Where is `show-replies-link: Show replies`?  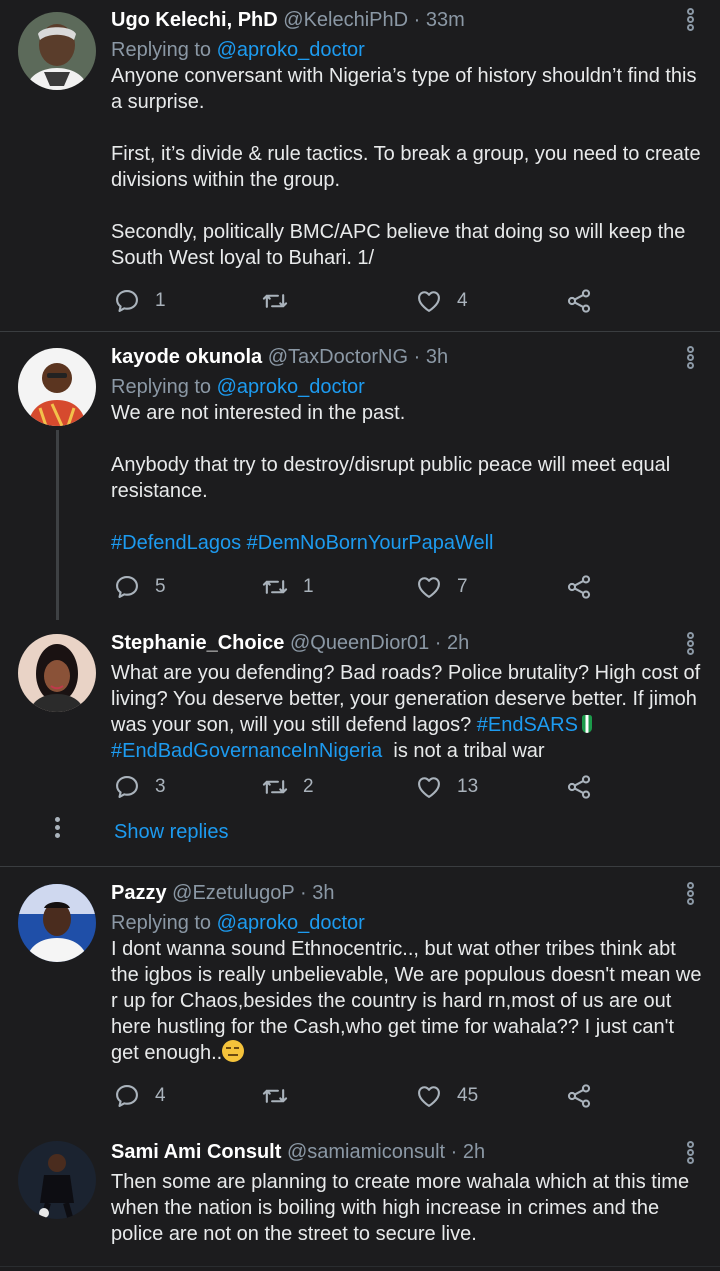
show-replies-link: Show replies is located at coordinates (171, 832).